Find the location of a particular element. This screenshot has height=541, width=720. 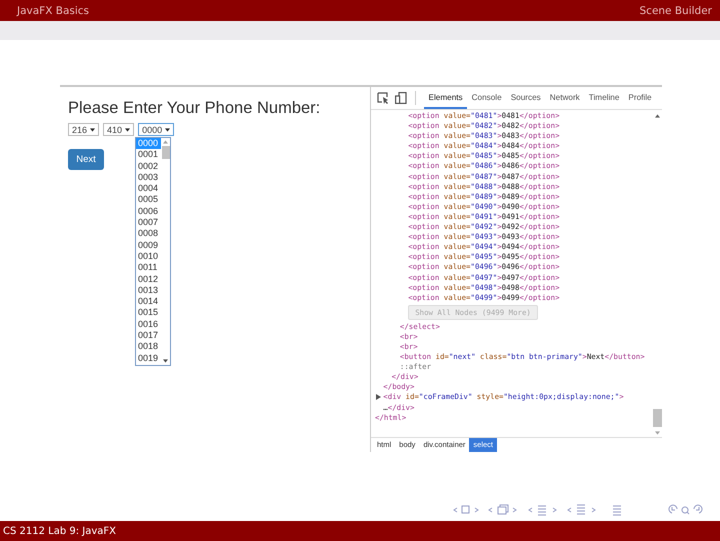

dropdown-option: 0017 is located at coordinates (148, 336).